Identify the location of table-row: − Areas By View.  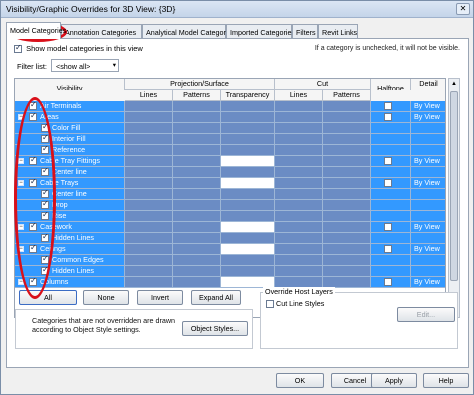
(230, 117).